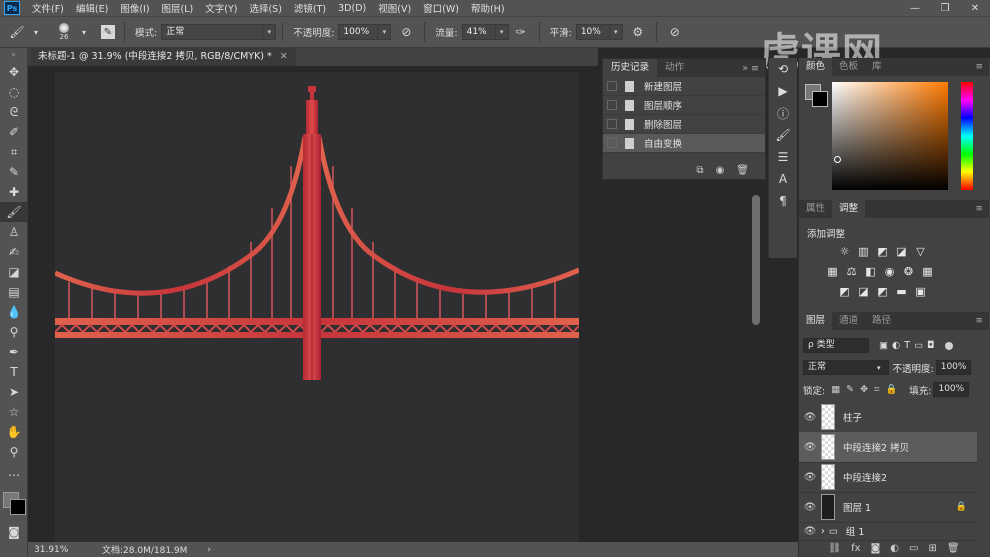 The height and width of the screenshot is (557, 990). What do you see at coordinates (684, 124) in the screenshot?
I see `history-item: 删除图层` at bounding box center [684, 124].